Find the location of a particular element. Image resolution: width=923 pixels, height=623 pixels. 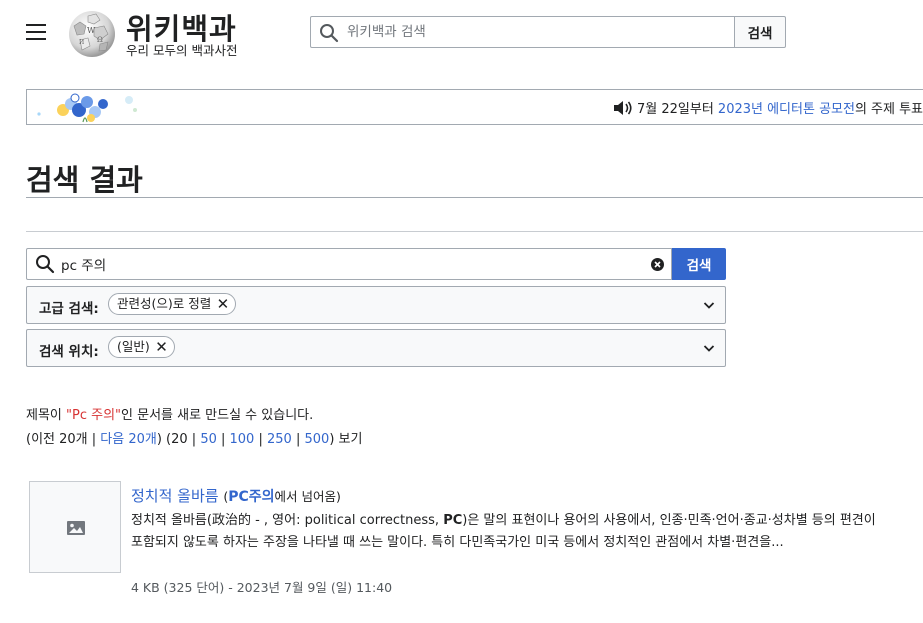

site-notice-banner: 7월 22일부터 2023년 에디터톤 공모전의 주제 투표 is located at coordinates (474, 107).